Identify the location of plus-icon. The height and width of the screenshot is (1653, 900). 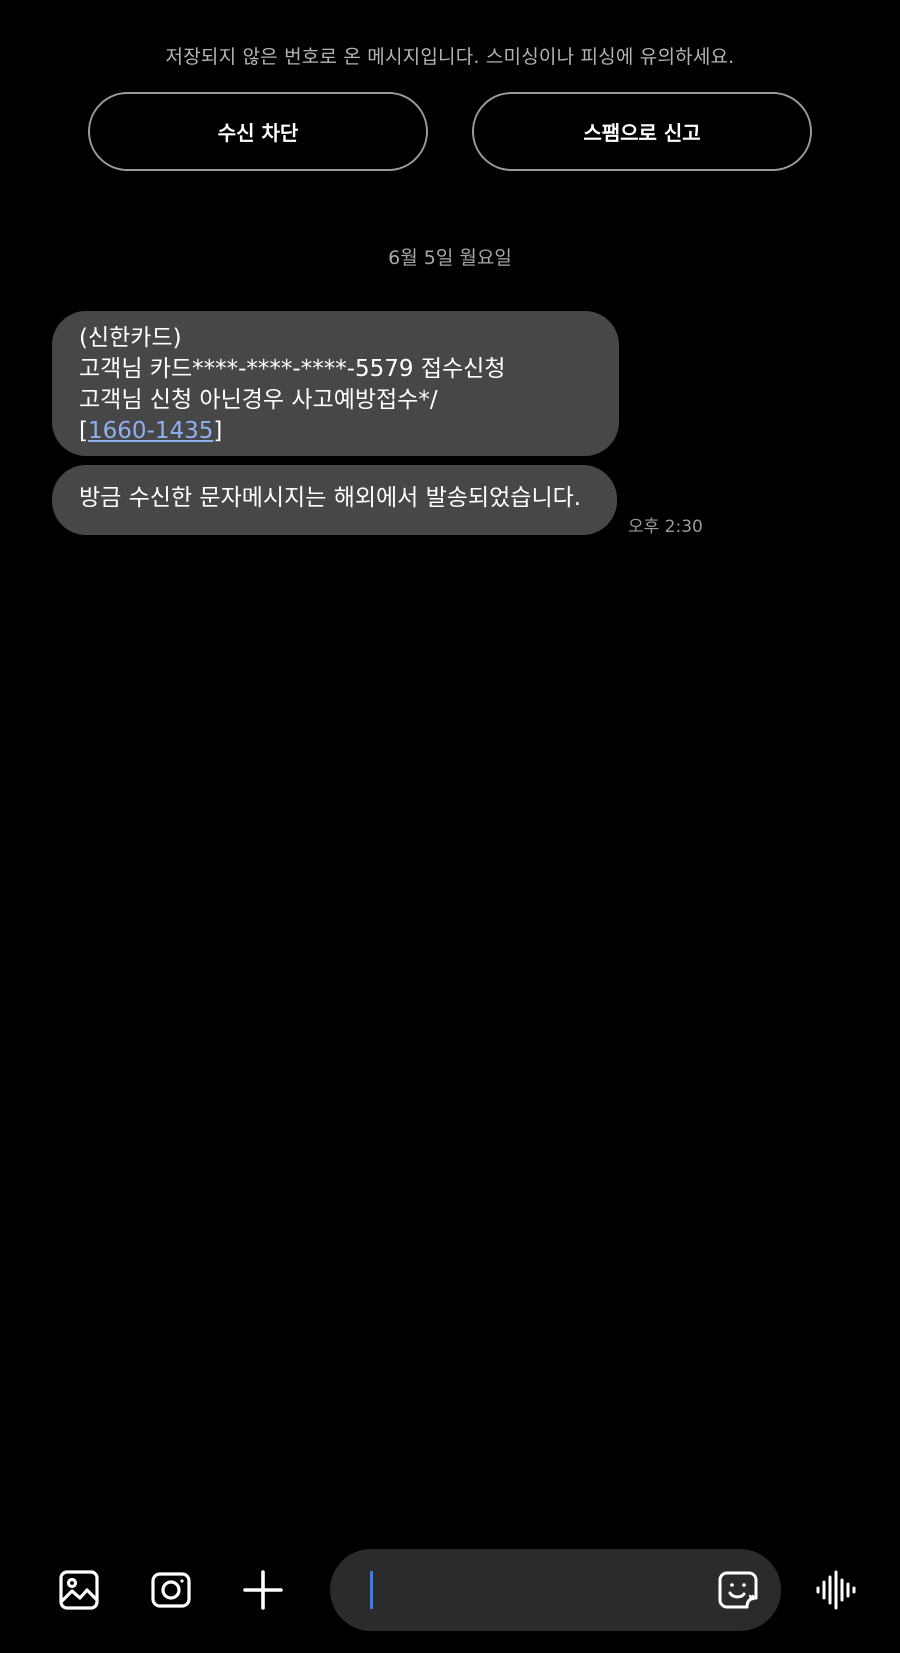
(263, 1590).